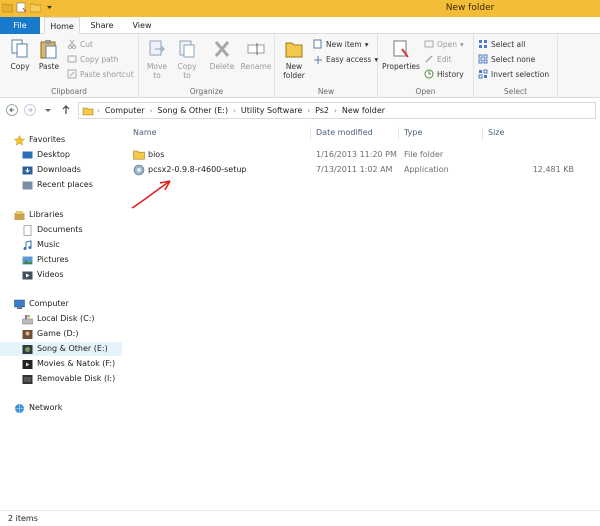 The image size is (600, 526). Describe the element at coordinates (65, 184) in the screenshot. I see `nav-item-label: Recent places` at that location.